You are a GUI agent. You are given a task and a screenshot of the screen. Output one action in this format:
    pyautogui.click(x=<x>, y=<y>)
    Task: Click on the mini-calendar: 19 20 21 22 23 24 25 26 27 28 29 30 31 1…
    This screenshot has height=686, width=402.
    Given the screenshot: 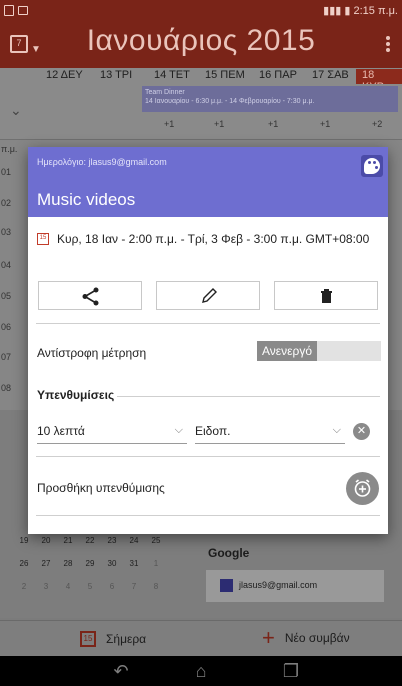 What is the action you would take?
    pyautogui.click(x=108, y=570)
    